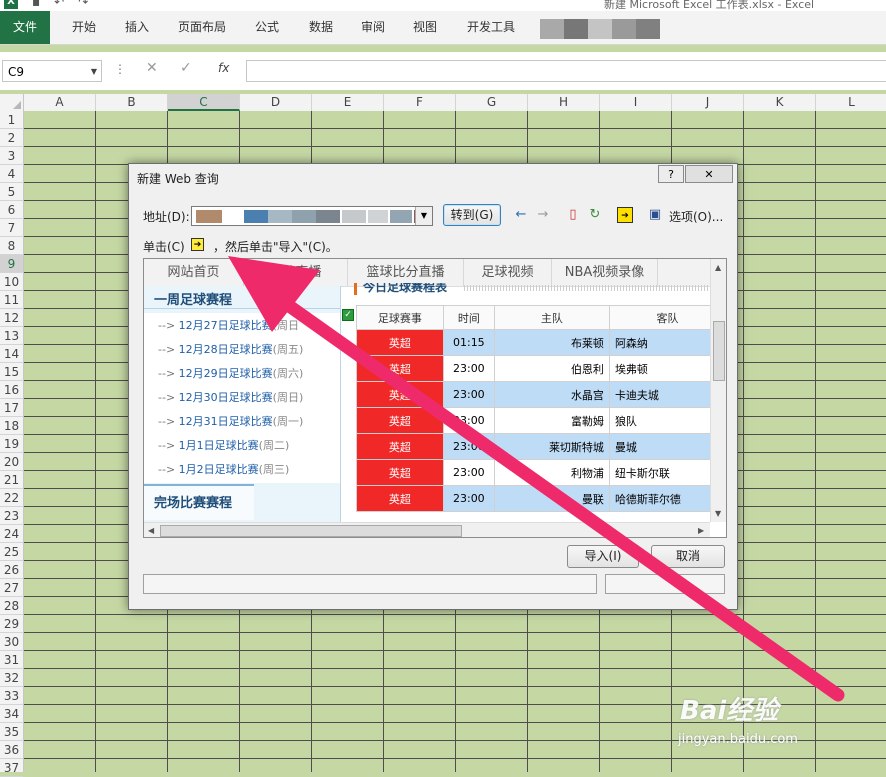 This screenshot has height=777, width=886. What do you see at coordinates (11, 498) in the screenshot?
I see `row-header: 22` at bounding box center [11, 498].